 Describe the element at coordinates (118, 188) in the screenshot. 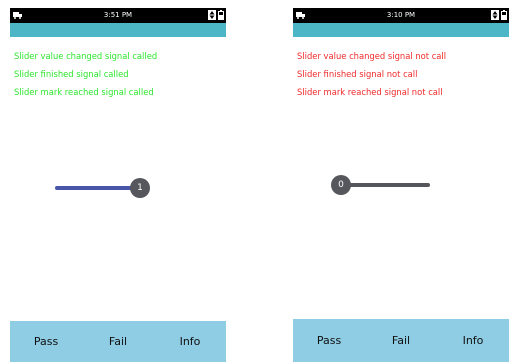

I see `slider: 1` at that location.